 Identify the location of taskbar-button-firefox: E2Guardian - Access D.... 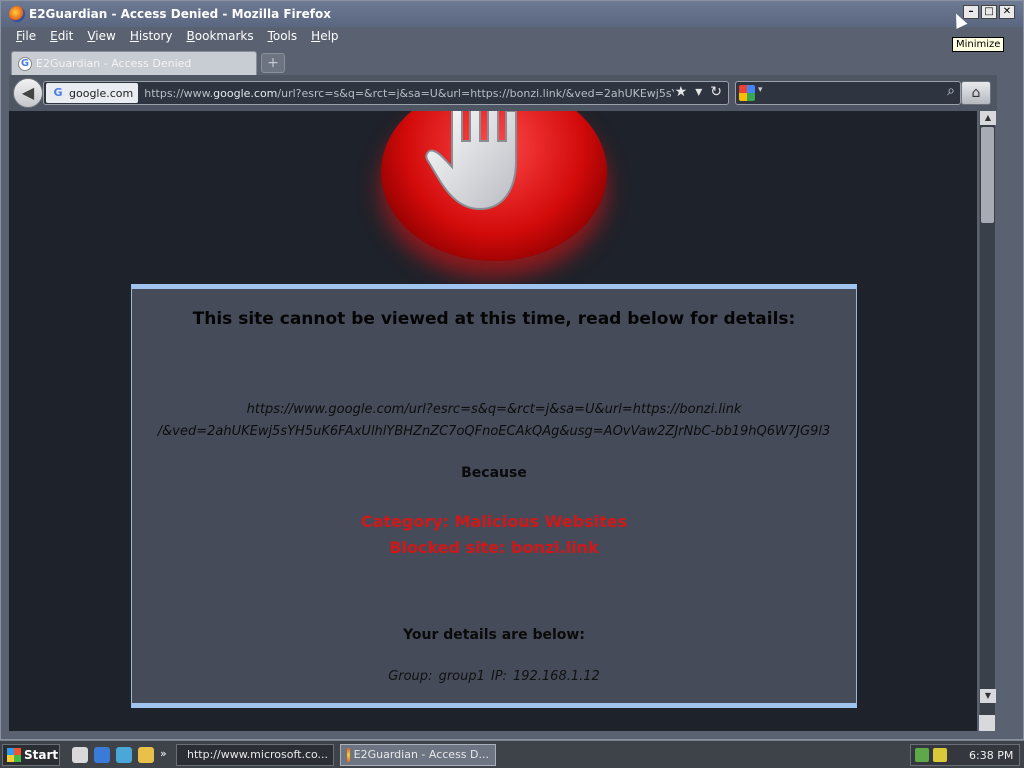
(418, 754).